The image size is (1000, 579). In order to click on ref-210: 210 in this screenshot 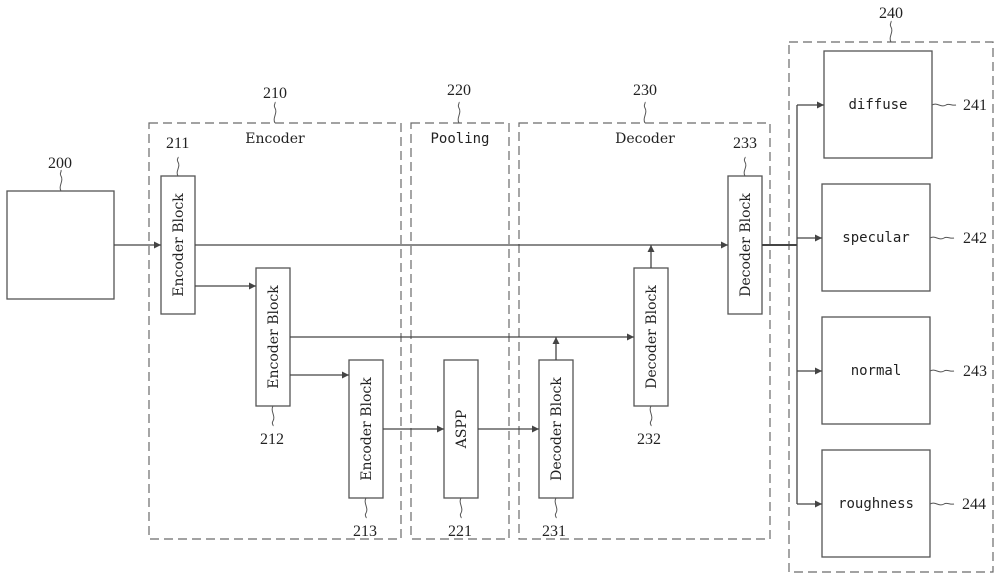, I will do `click(275, 93)`.